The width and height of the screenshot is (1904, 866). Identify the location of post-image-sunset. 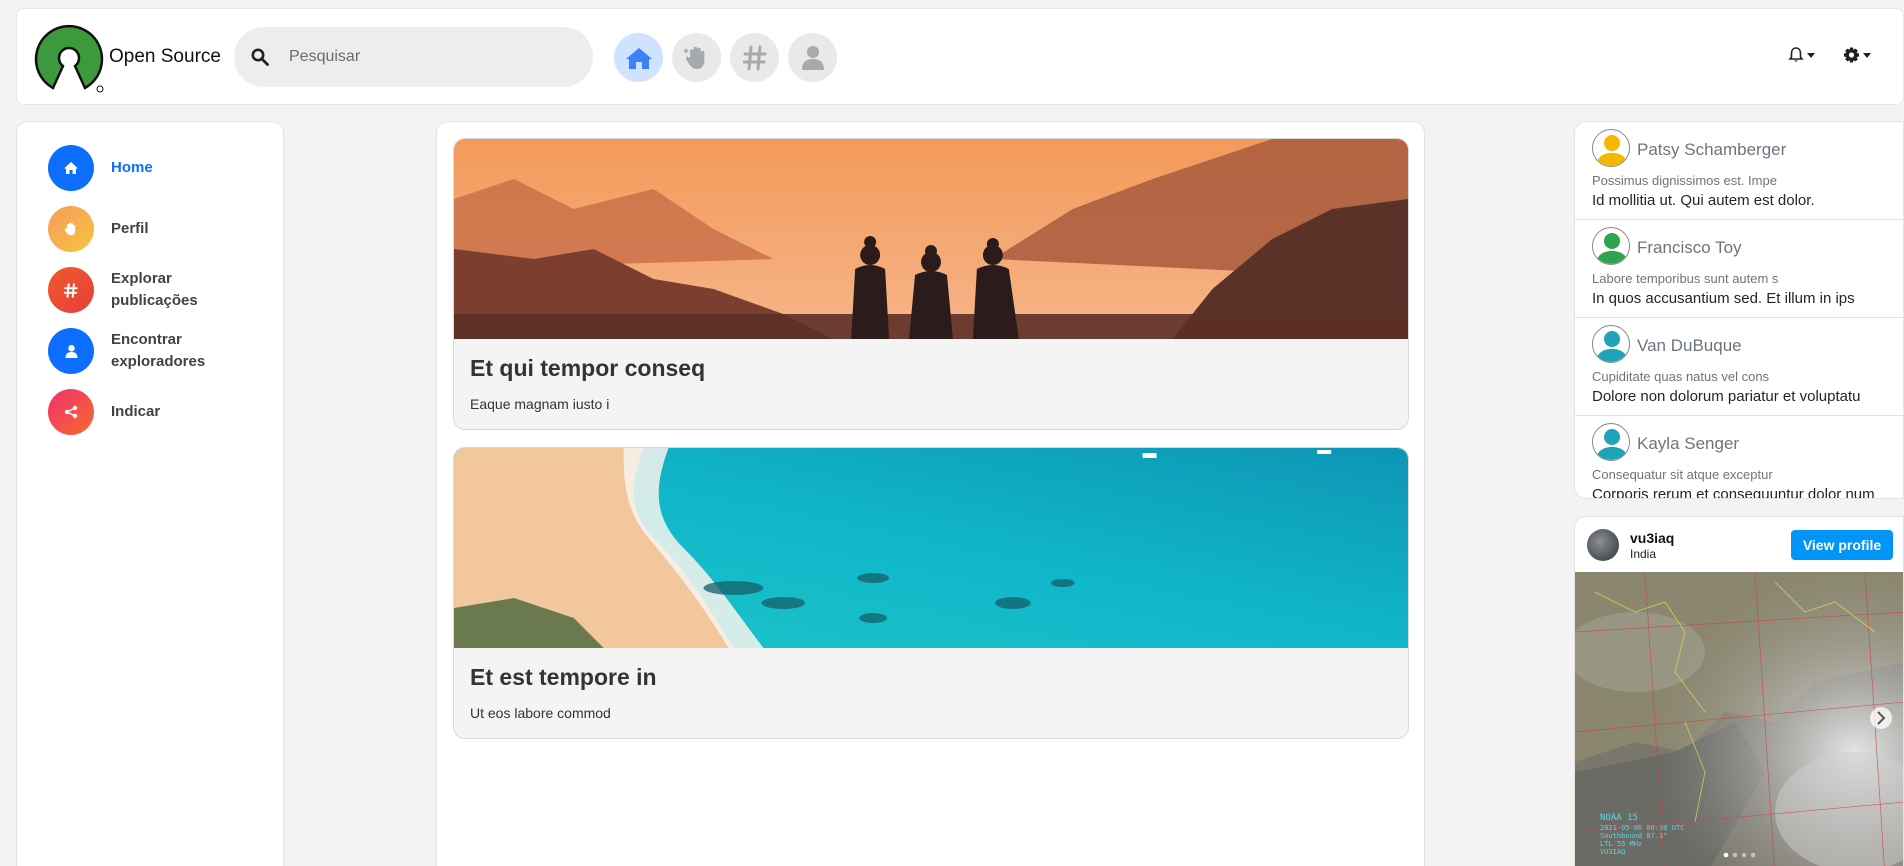
(931, 239).